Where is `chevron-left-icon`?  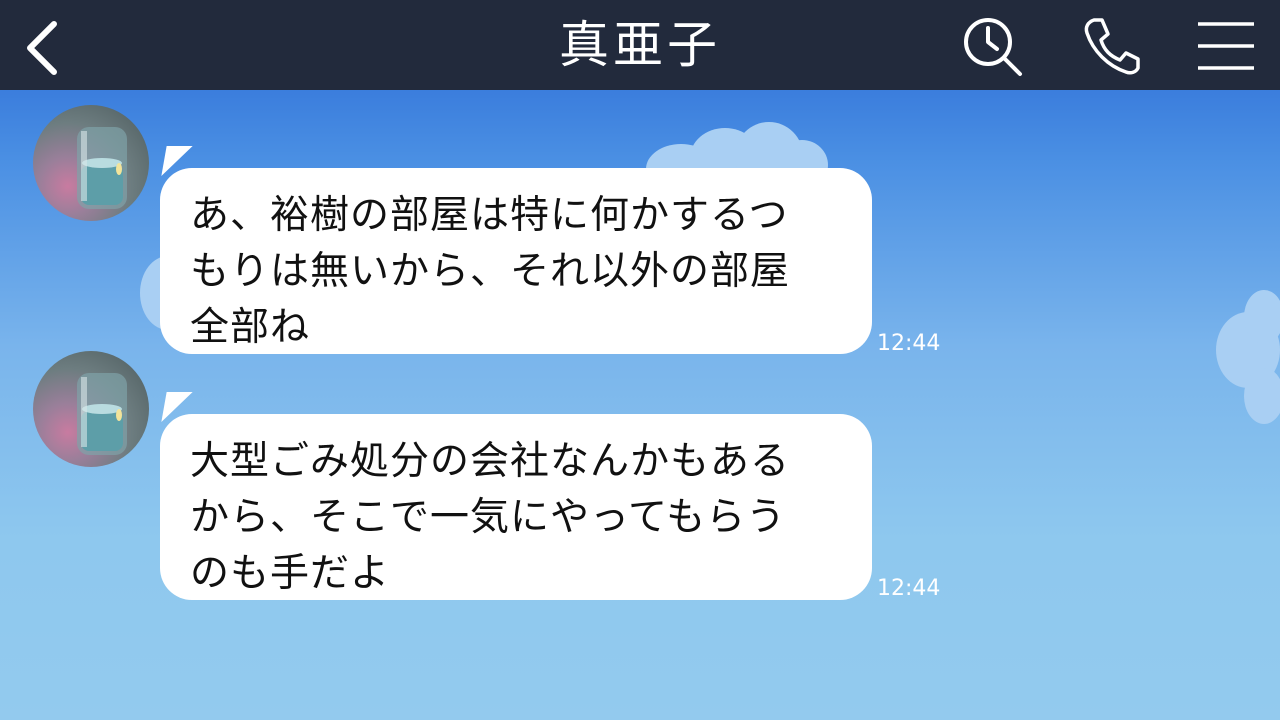
chevron-left-icon is located at coordinates (42, 48).